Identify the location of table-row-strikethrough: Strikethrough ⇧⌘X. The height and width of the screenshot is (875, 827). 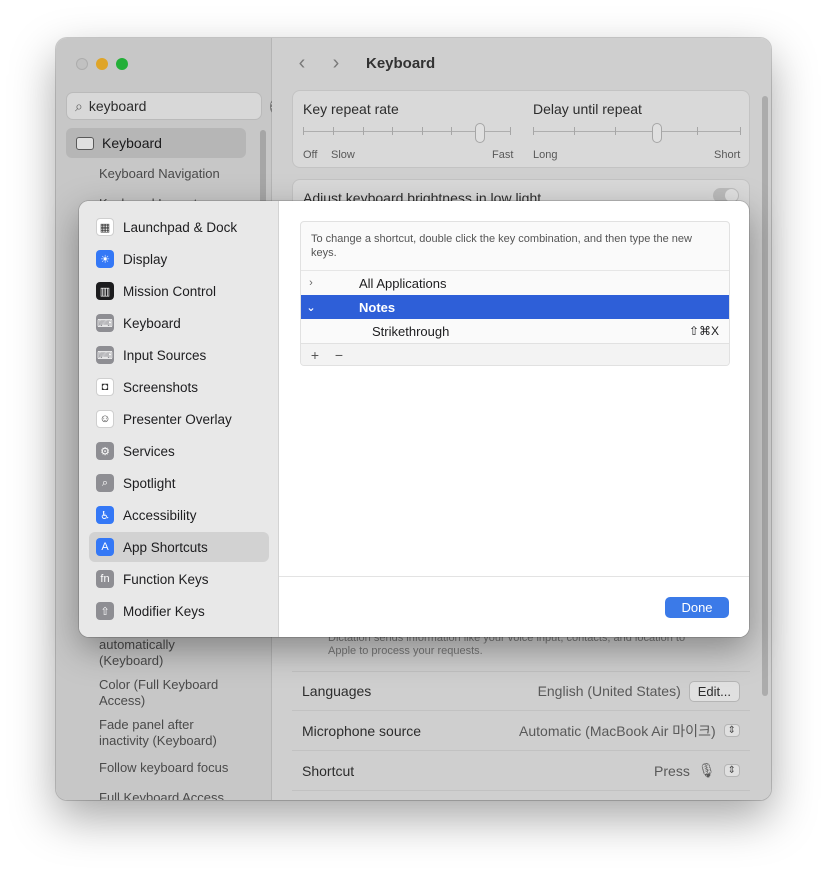
(515, 331).